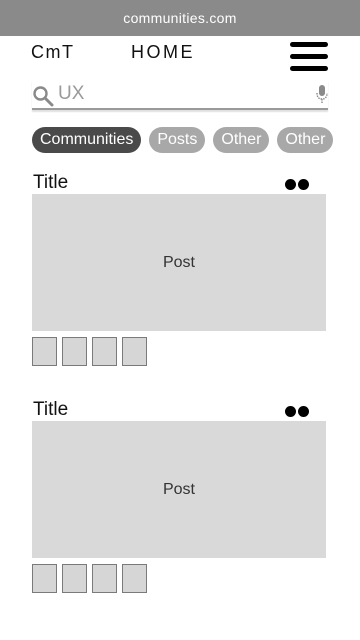  I want to click on browser-url-bar: communities.com, so click(180, 18).